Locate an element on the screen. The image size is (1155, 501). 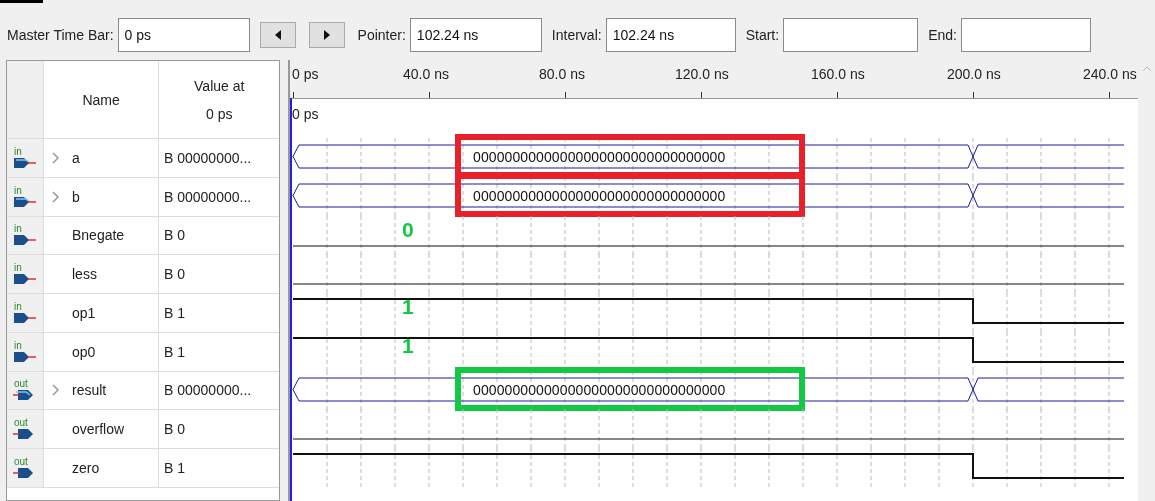
signal-name: result is located at coordinates (89, 390).